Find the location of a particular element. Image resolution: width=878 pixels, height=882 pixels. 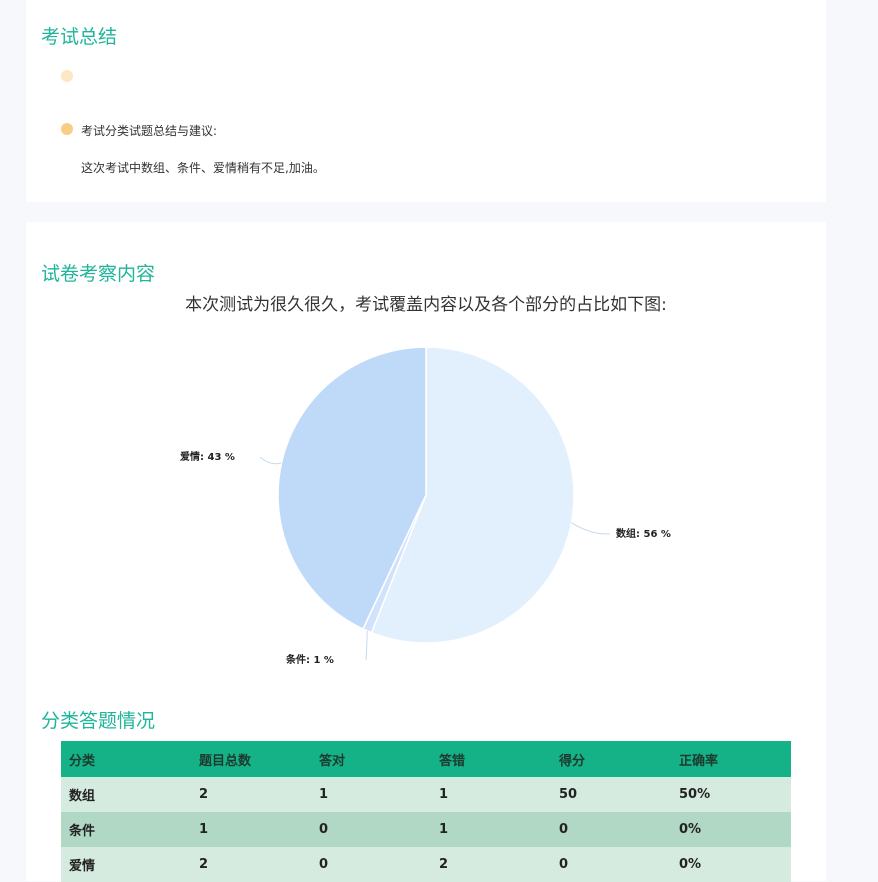

category-summary-label: 考试分类试题总结与建议: is located at coordinates (149, 131).